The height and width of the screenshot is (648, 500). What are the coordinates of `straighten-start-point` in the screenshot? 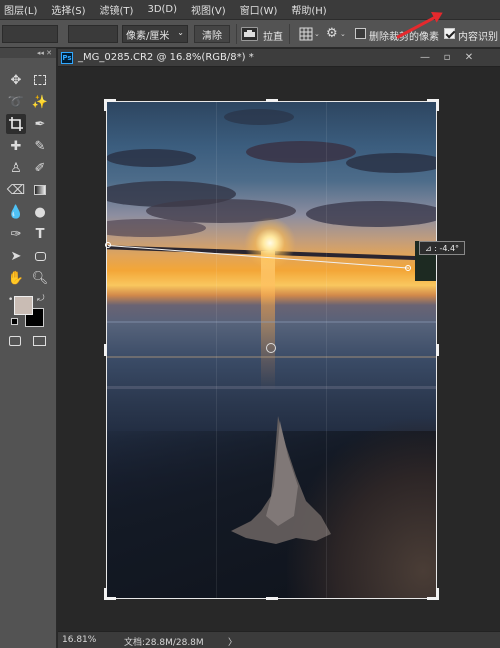 It's located at (108, 245).